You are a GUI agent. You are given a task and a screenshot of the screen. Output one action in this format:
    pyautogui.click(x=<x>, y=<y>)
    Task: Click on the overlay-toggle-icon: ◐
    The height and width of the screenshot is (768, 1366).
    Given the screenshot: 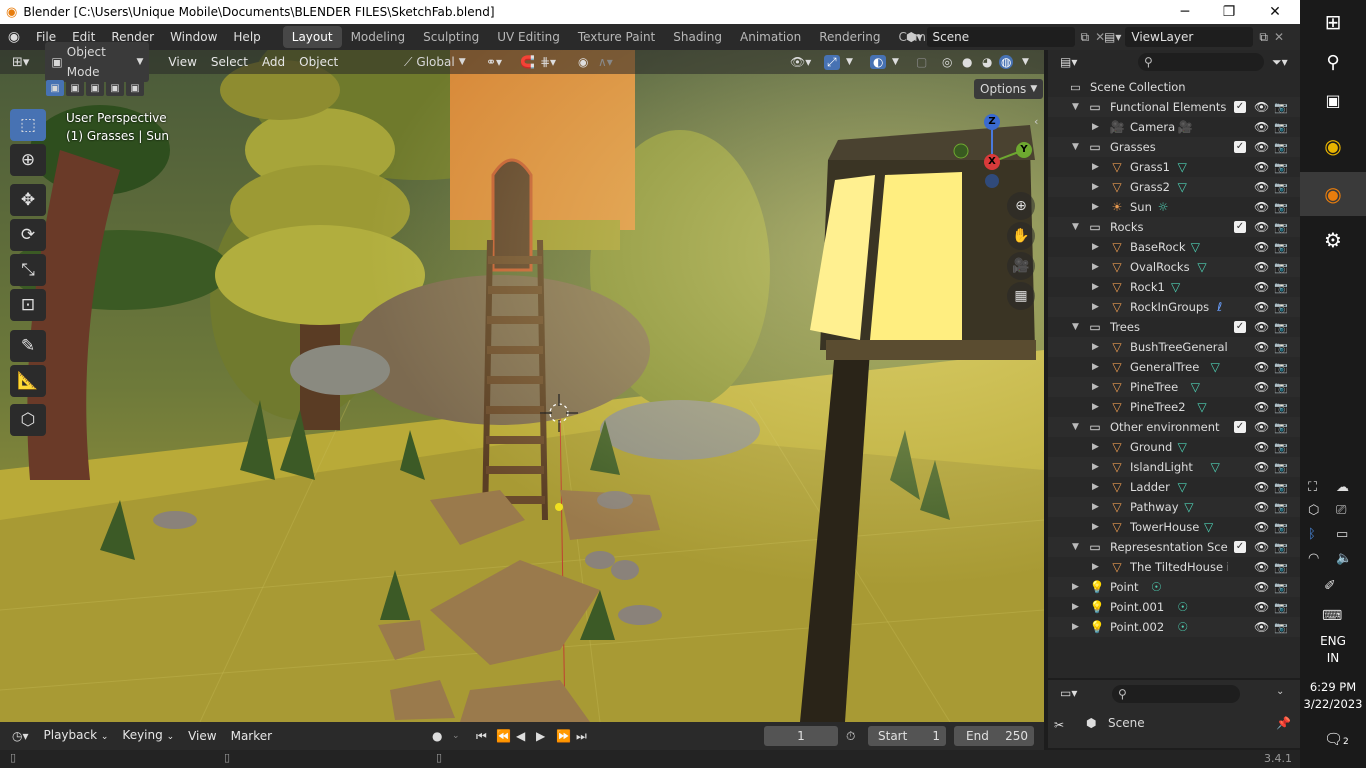 What is the action you would take?
    pyautogui.click(x=878, y=62)
    